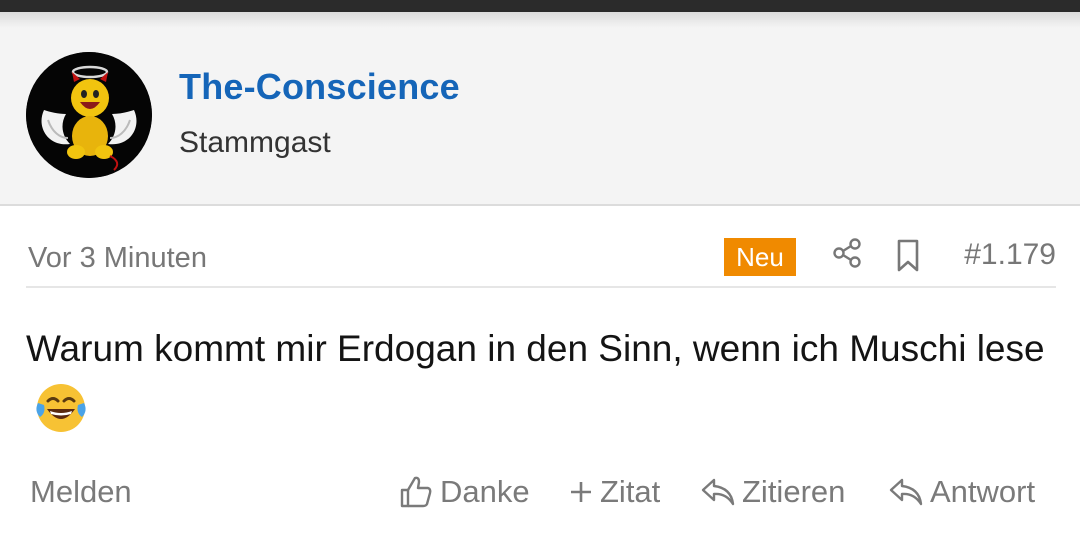 The width and height of the screenshot is (1080, 552). Describe the element at coordinates (117, 258) in the screenshot. I see `post-timestamp: Vor 3 Minuten` at that location.